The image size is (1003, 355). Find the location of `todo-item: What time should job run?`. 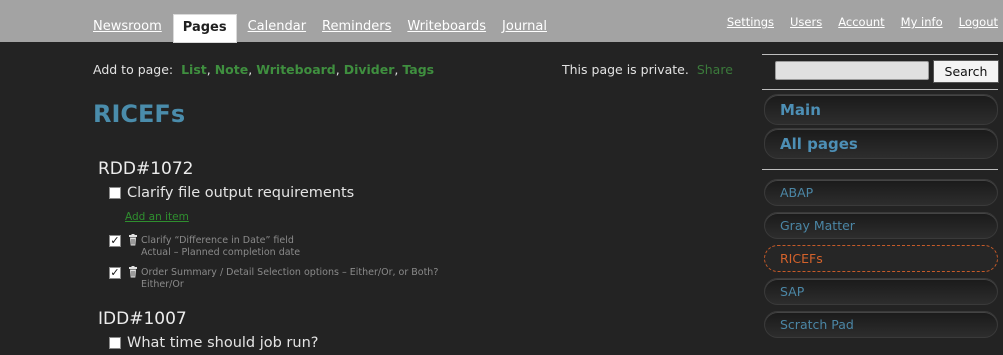

todo-item: What time should job run? is located at coordinates (213, 343).